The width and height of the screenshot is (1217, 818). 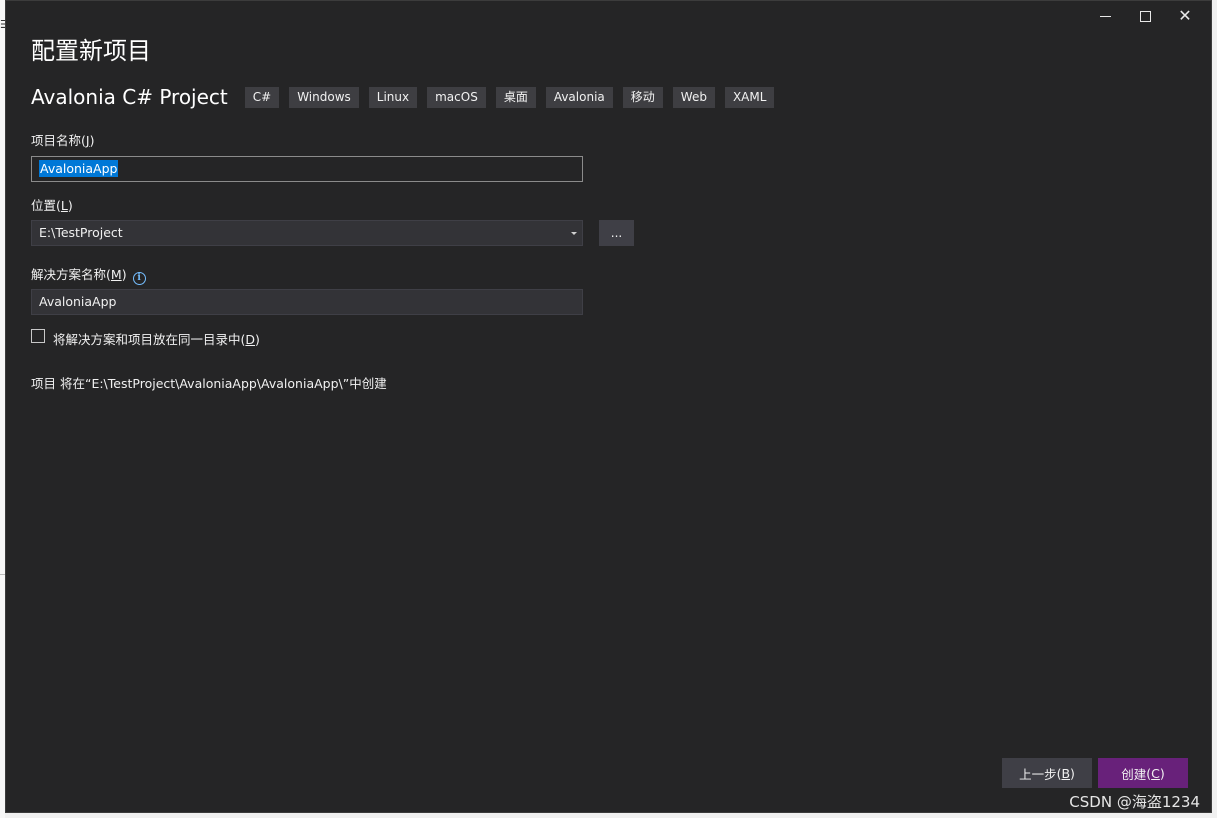 What do you see at coordinates (693, 97) in the screenshot?
I see `tag-web: Web` at bounding box center [693, 97].